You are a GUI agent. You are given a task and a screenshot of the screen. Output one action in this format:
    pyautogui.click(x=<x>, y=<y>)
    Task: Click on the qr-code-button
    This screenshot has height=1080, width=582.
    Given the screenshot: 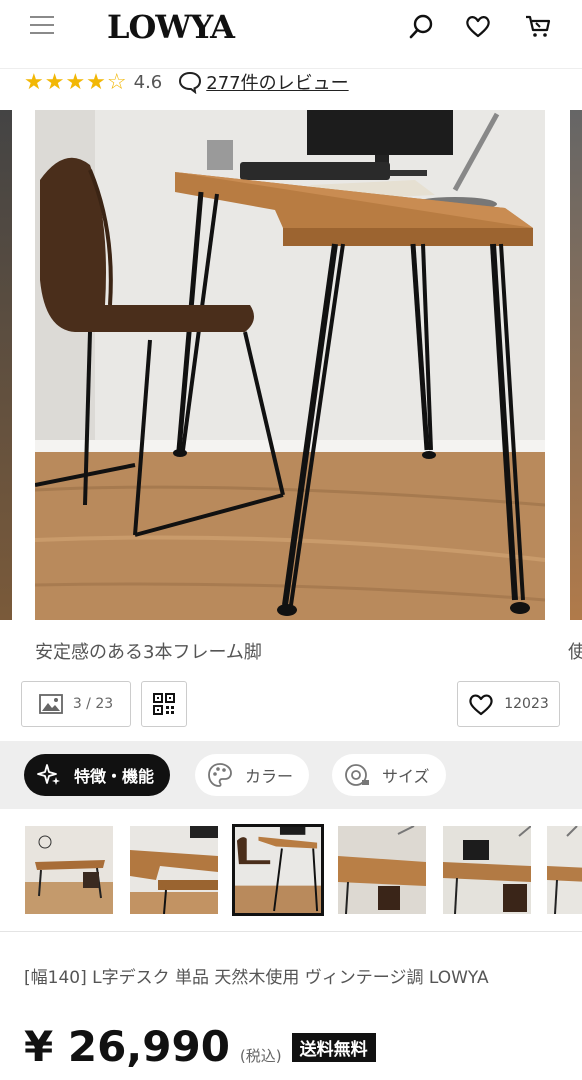 What is the action you would take?
    pyautogui.click(x=164, y=704)
    